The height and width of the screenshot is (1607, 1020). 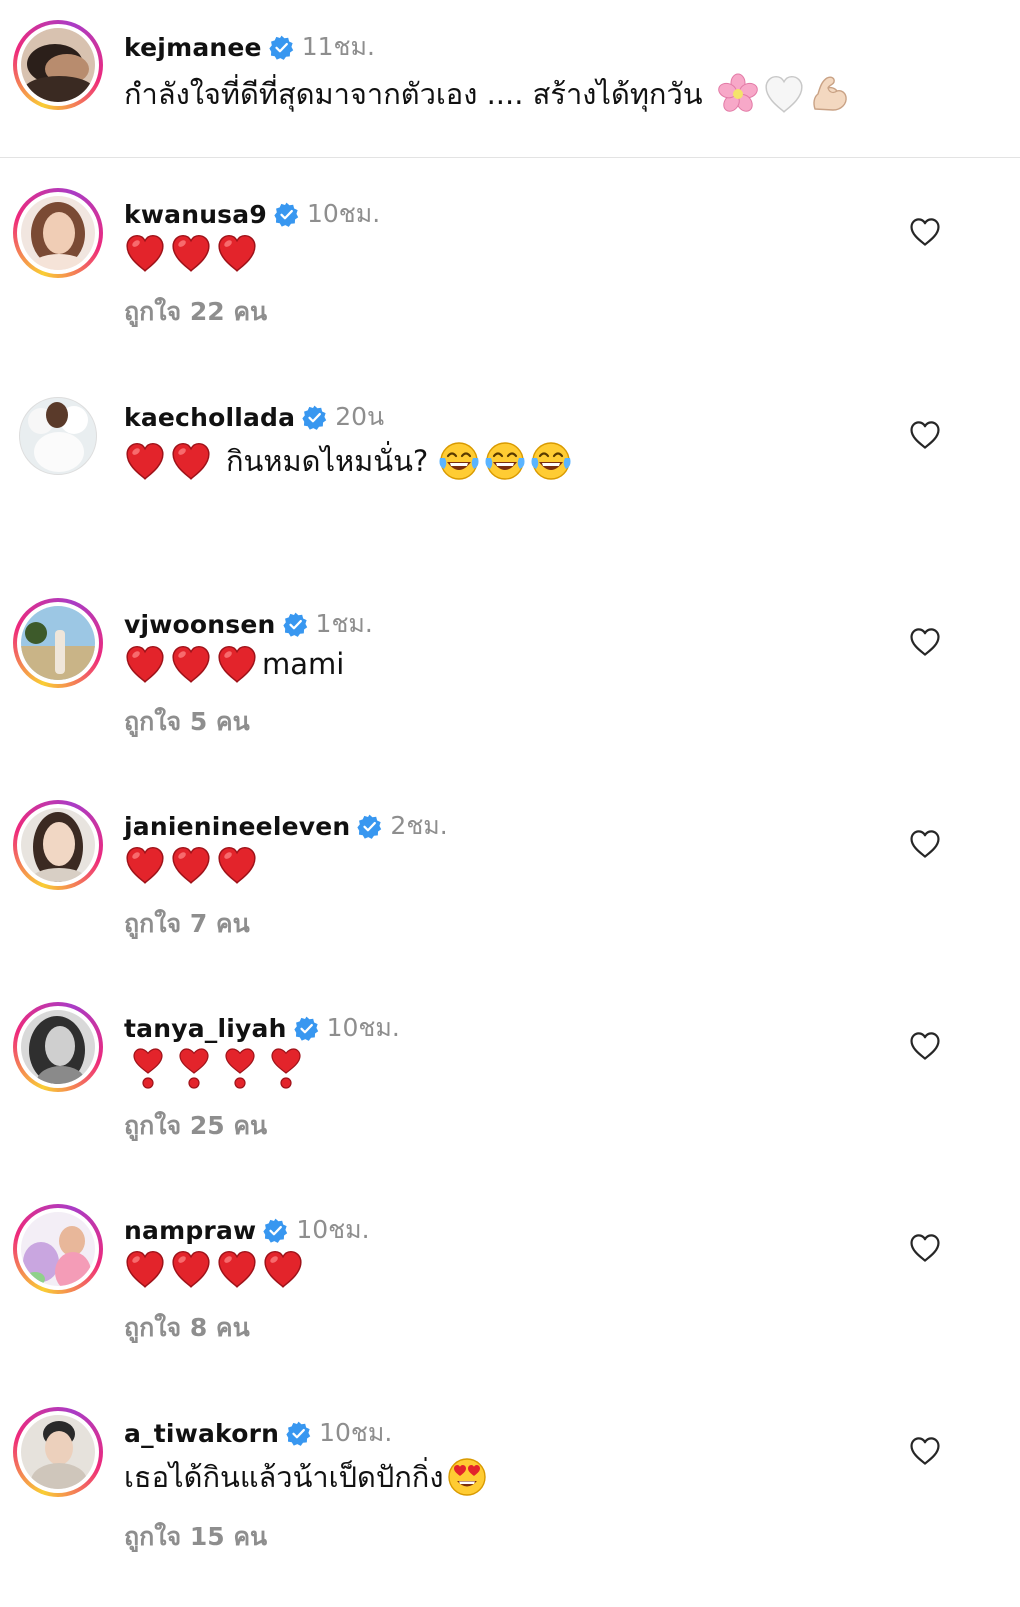 What do you see at coordinates (195, 214) in the screenshot?
I see `username: kwanusa9` at bounding box center [195, 214].